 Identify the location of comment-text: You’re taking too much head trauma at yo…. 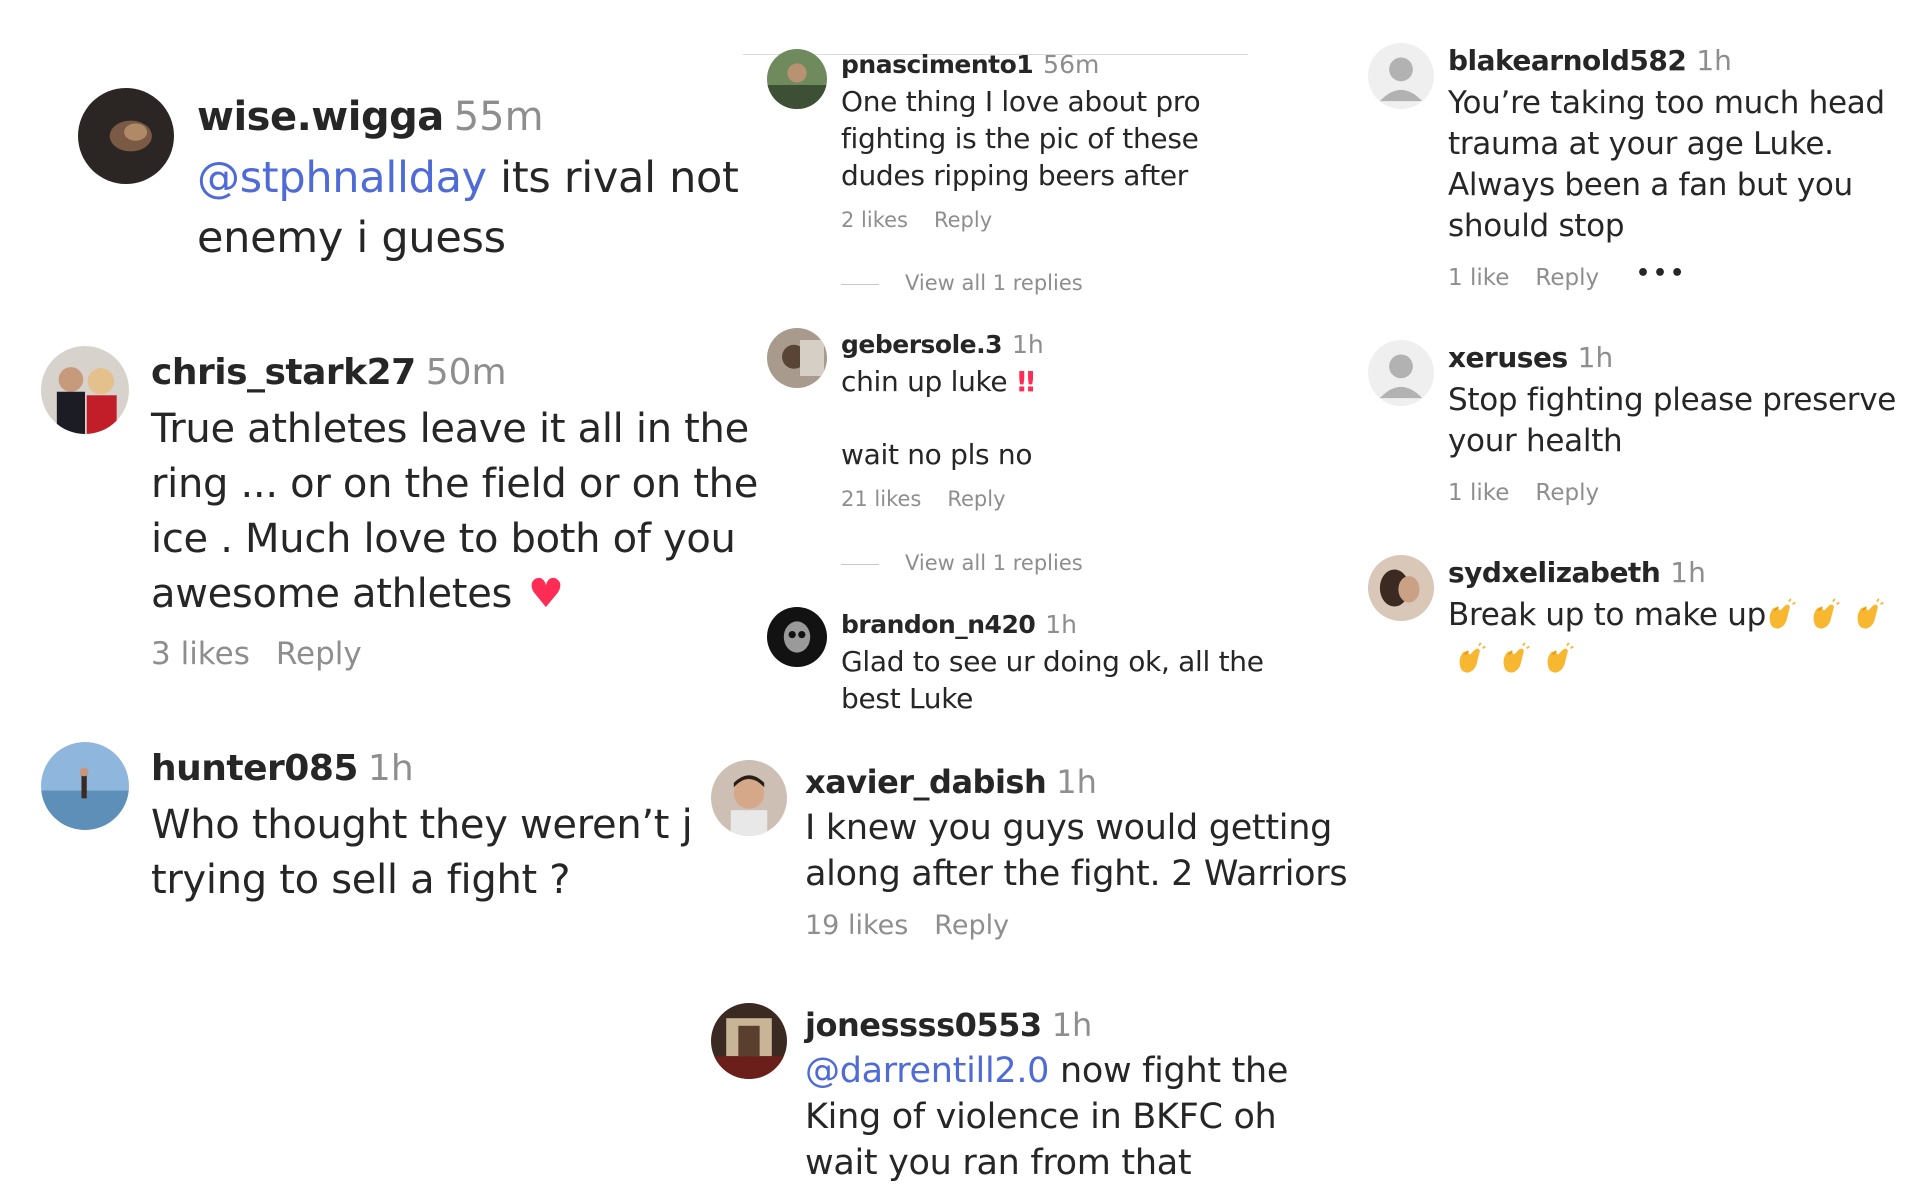
(1666, 164).